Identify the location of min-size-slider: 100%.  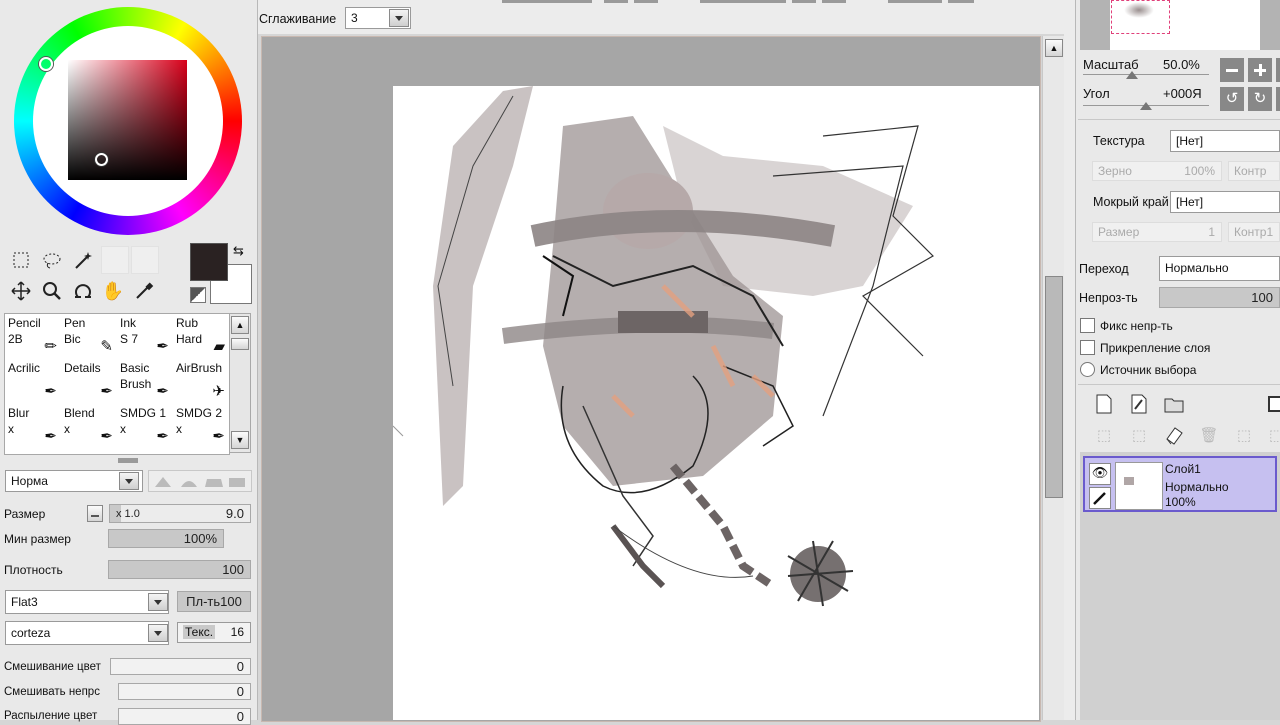
(166, 538).